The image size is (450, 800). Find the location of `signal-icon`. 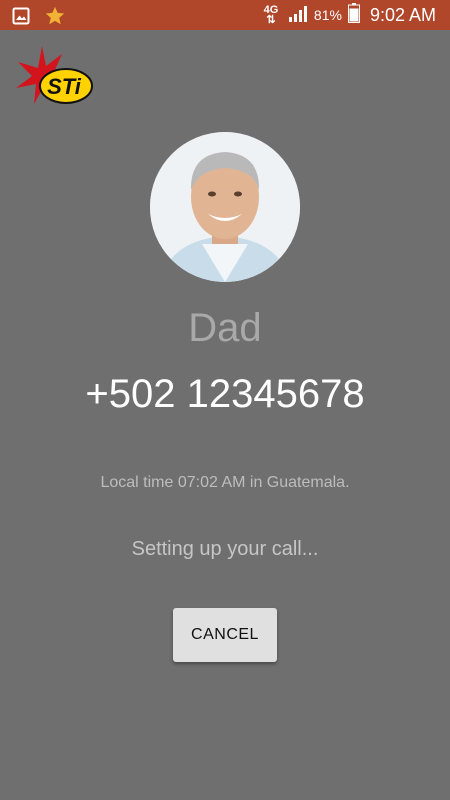

signal-icon is located at coordinates (298, 15).